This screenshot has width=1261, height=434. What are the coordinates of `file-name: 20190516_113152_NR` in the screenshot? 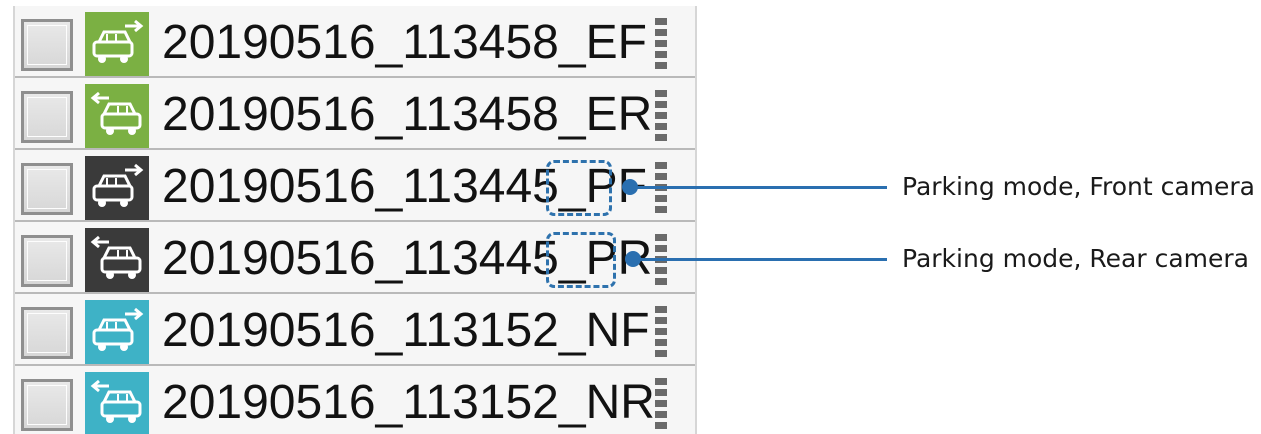 It's located at (408, 402).